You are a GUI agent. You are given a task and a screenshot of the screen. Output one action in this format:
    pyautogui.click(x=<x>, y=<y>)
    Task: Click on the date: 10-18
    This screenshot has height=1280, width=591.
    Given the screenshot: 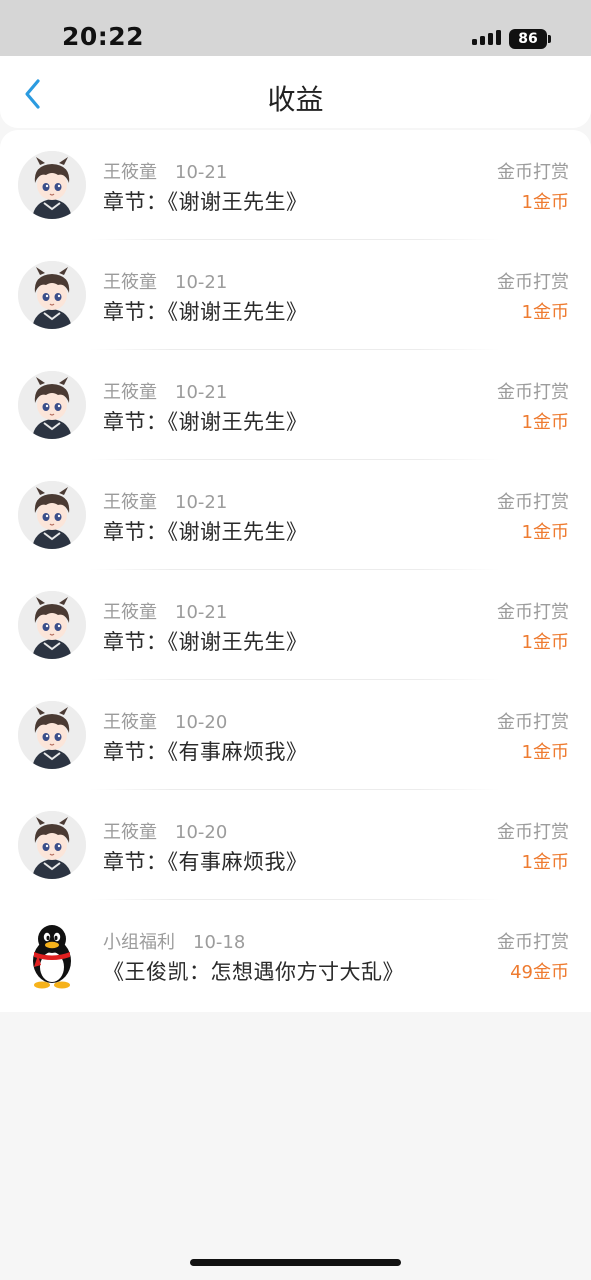 What is the action you would take?
    pyautogui.click(x=219, y=942)
    